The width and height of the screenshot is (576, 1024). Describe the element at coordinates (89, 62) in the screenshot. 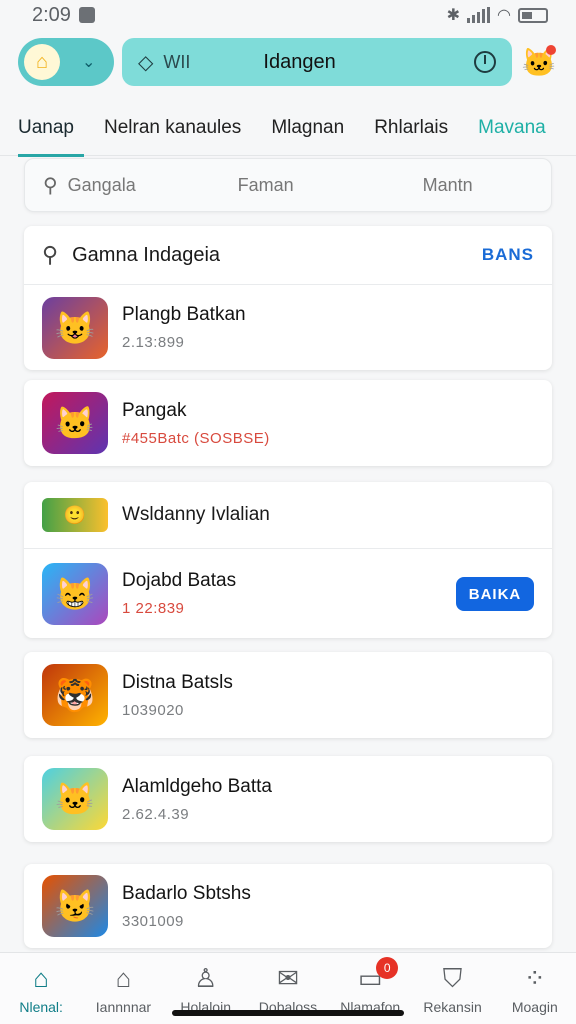

I see `chevron-down-icon: ⌄` at that location.